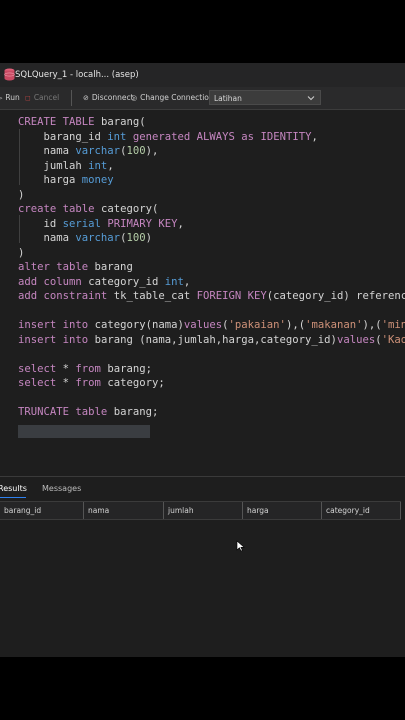 The image size is (405, 720). I want to click on mouse-pointer-icon, so click(240, 546).